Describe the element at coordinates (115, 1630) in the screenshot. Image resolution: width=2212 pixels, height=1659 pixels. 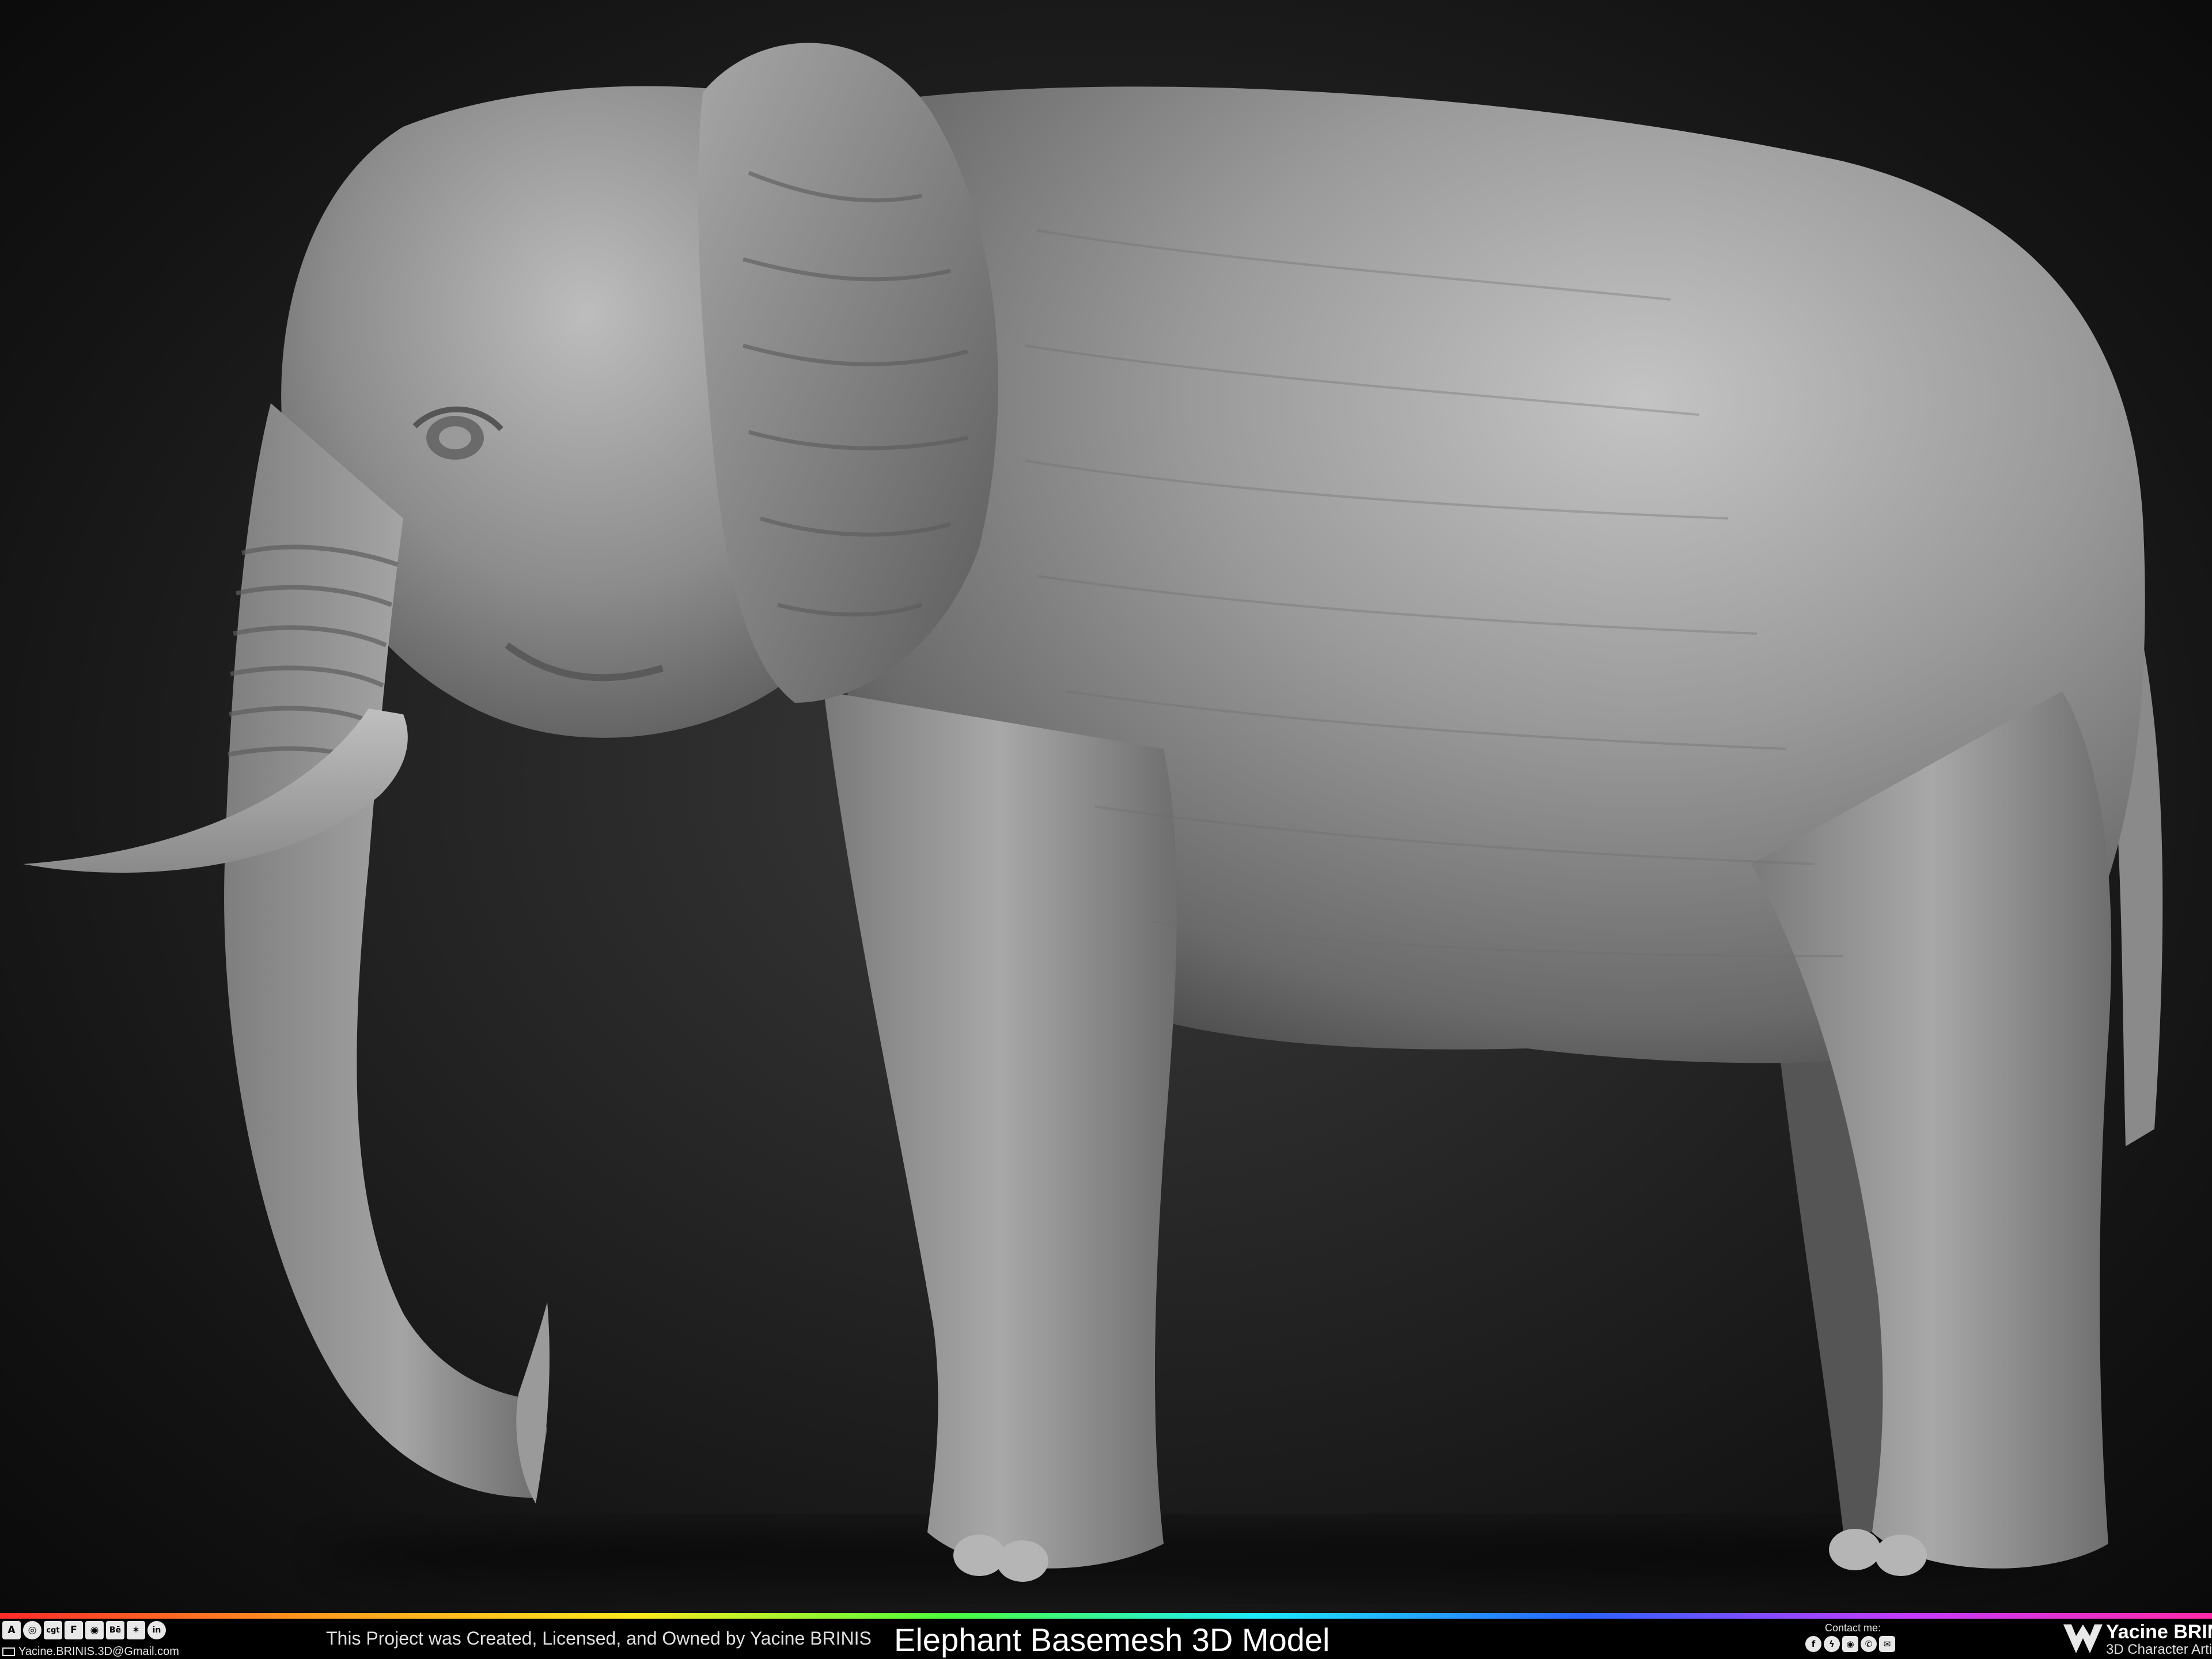
I see `behance-icon: Bē` at that location.